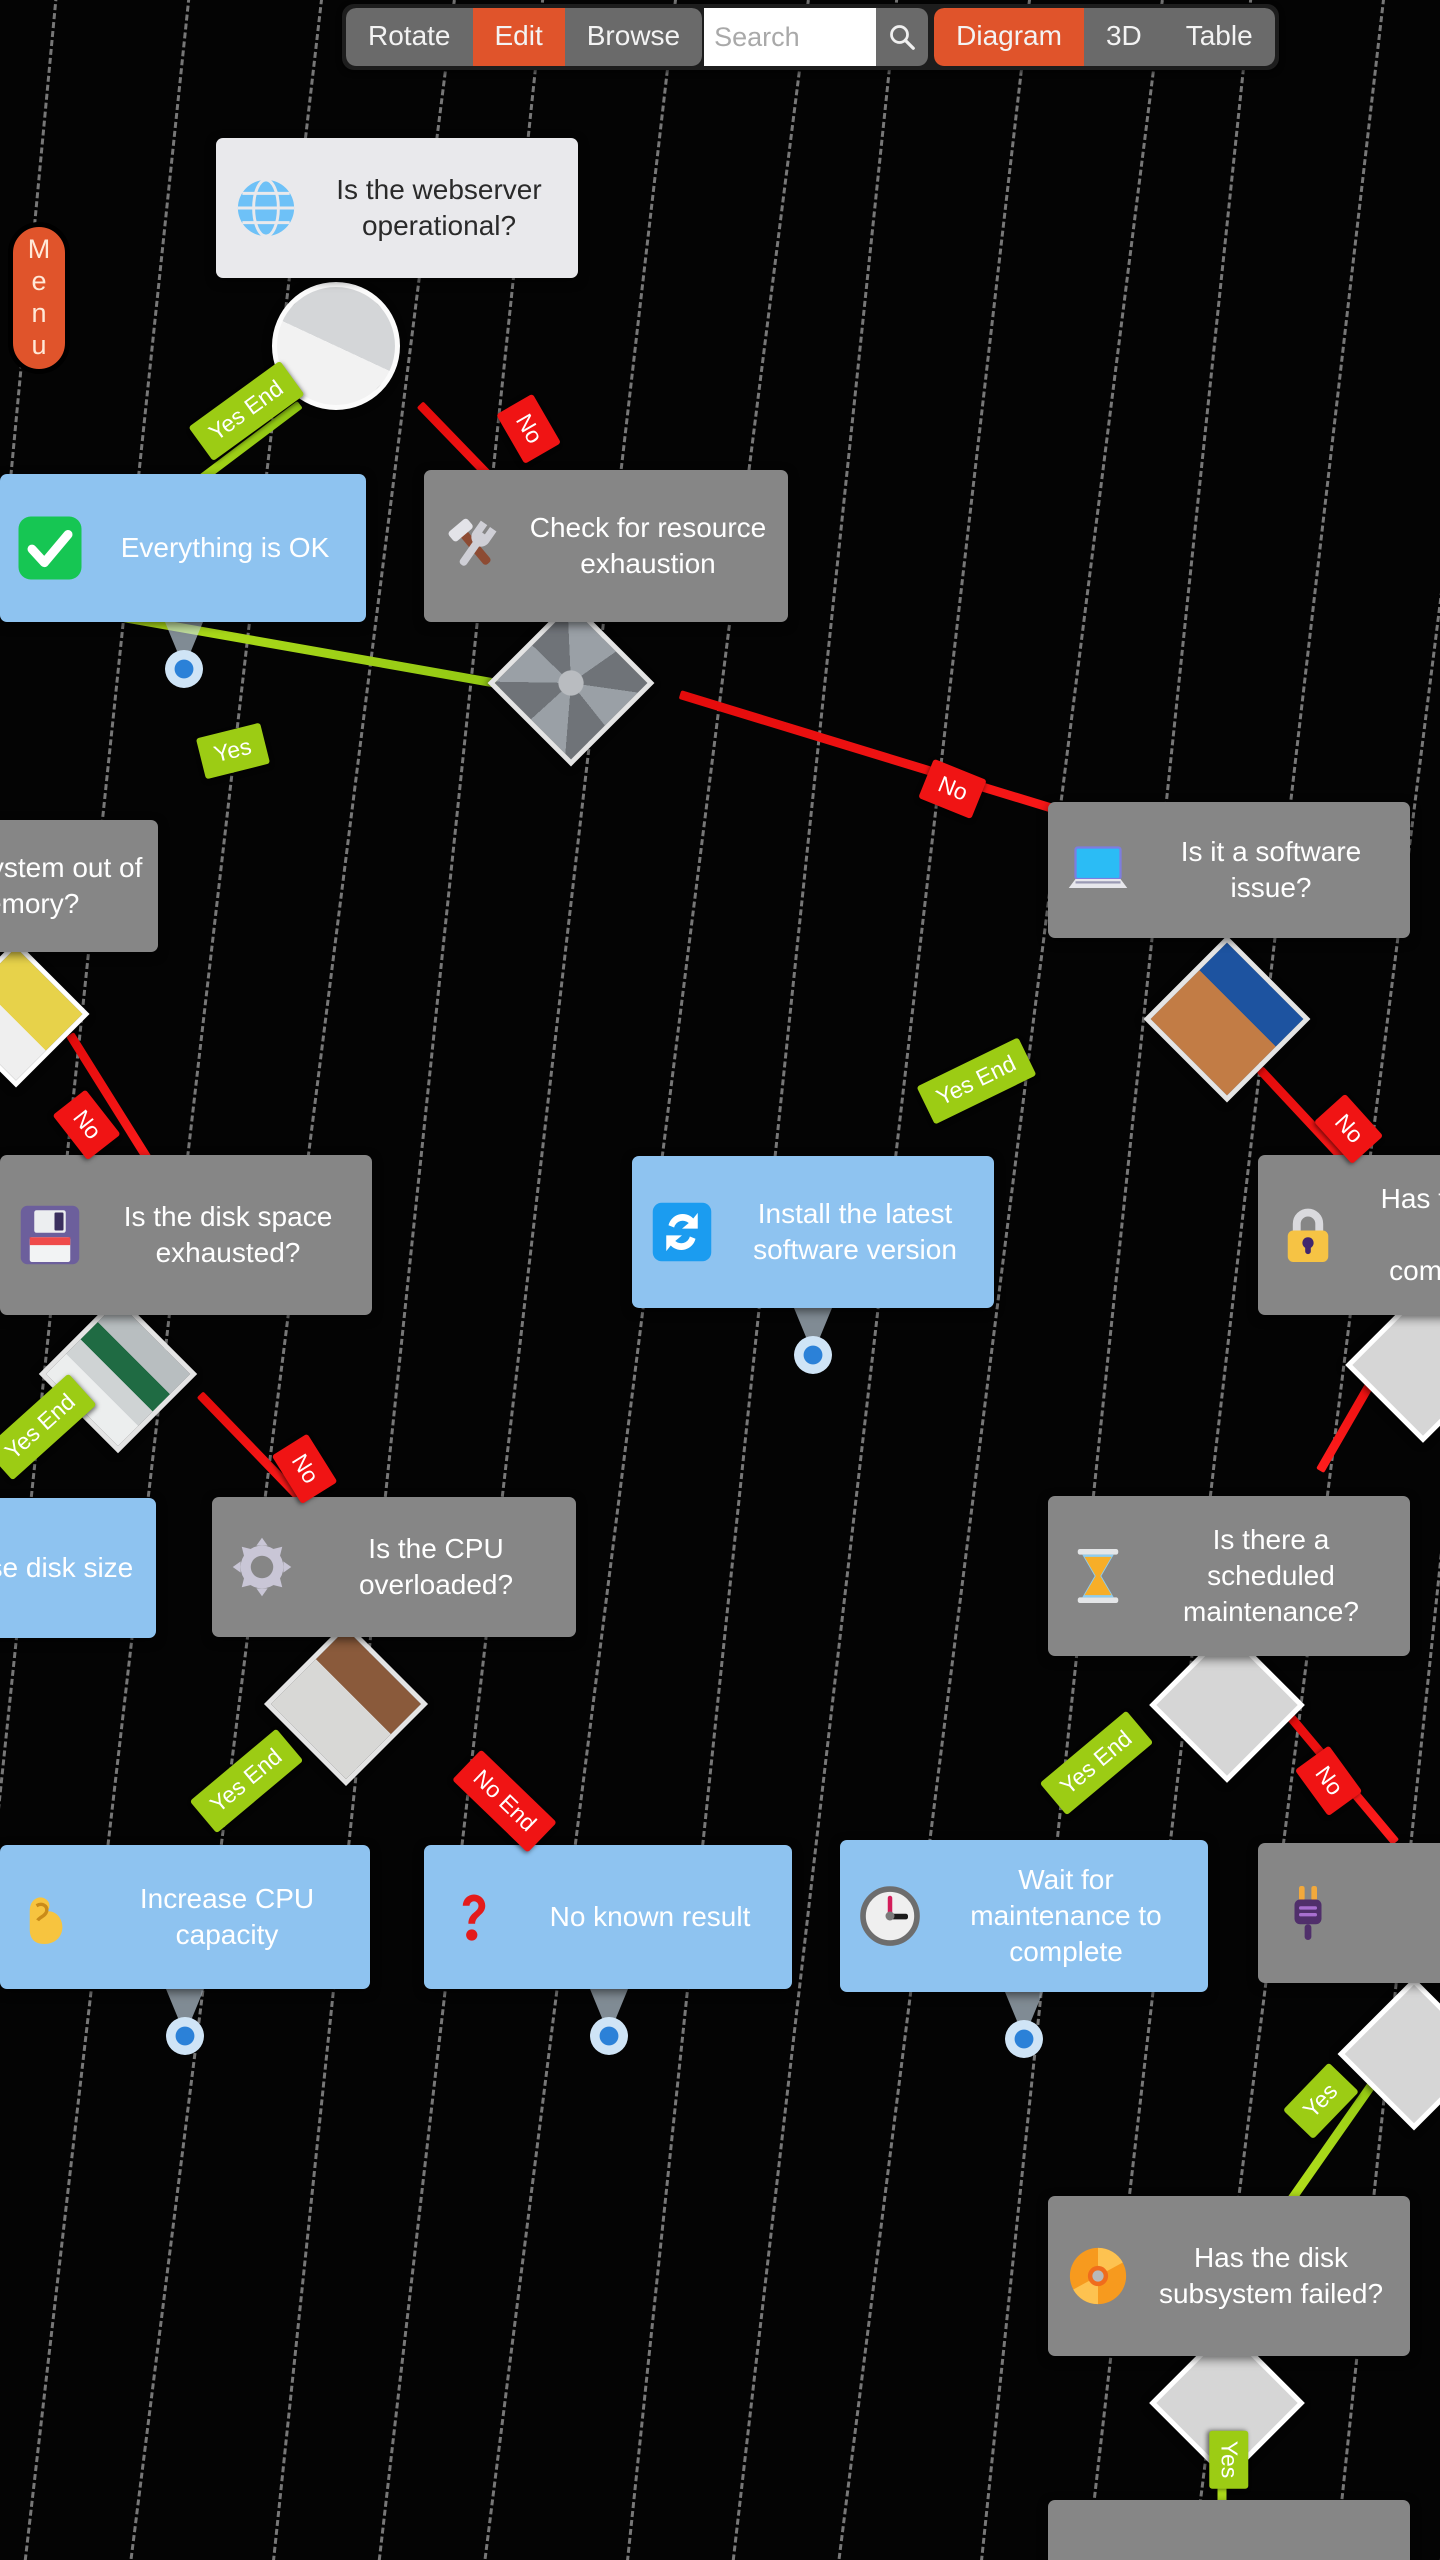  Describe the element at coordinates (39, 344) in the screenshot. I see `menu-letter: u` at that location.